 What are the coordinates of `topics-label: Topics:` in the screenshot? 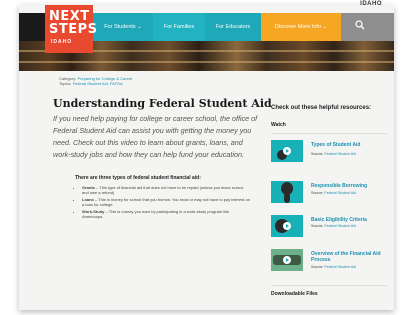 It's located at (65, 83).